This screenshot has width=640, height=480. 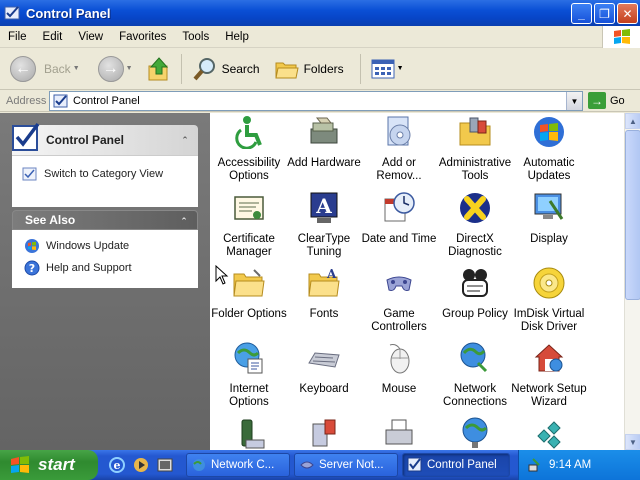 I want to click on control-panel-box-header: Control Panel ⌃, so click(x=105, y=138).